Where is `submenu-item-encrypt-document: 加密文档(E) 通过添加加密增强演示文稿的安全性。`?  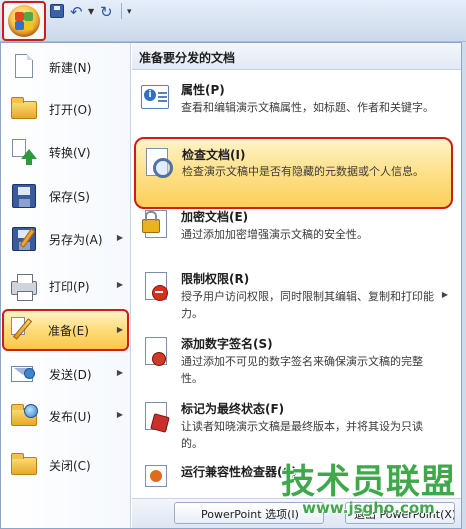 submenu-item-encrypt-document: 加密文档(E) 通过添加加密增强演示文稿的安全性。 is located at coordinates (296, 228).